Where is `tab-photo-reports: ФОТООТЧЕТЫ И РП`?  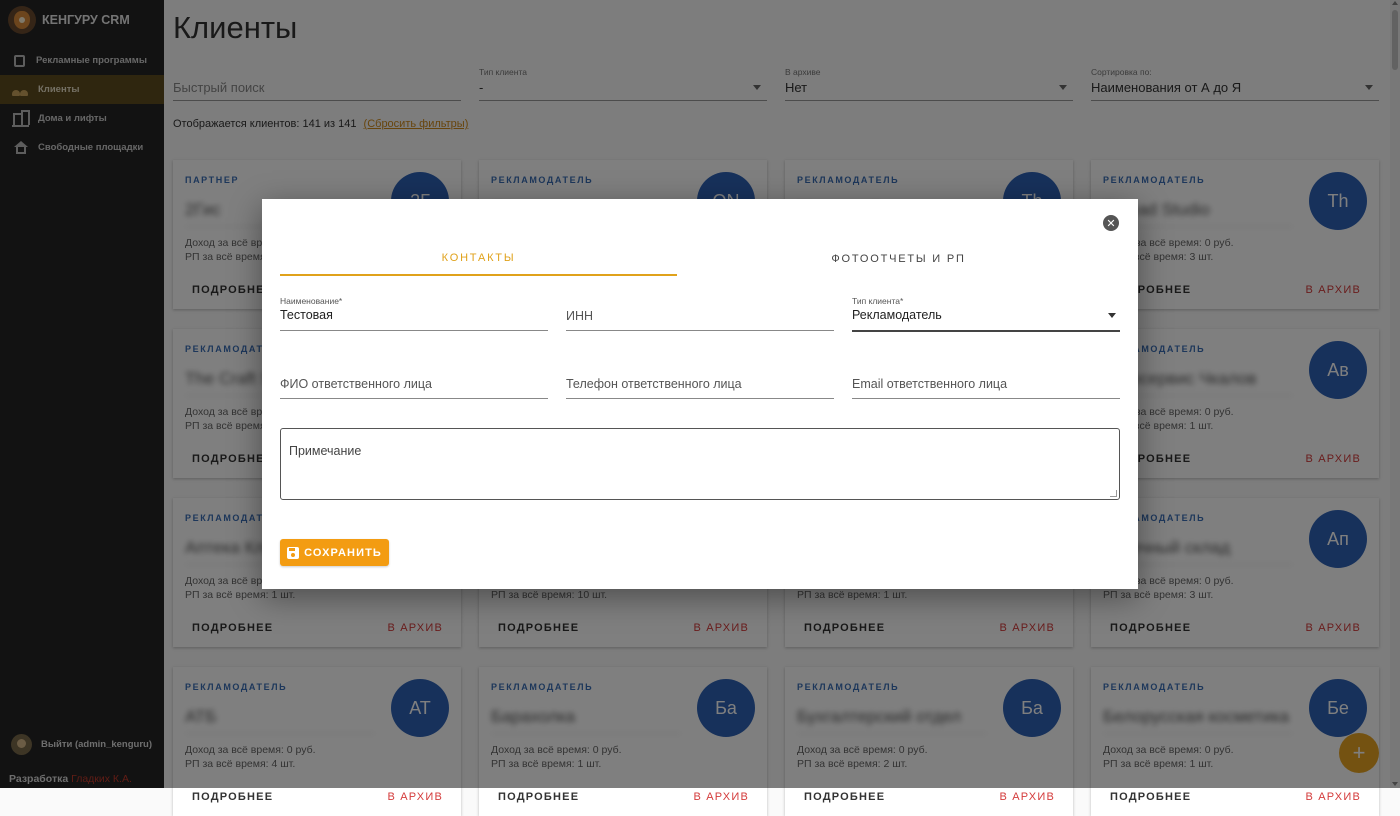
tab-photo-reports: ФОТООТЧЕТЫ И РП is located at coordinates (898, 258).